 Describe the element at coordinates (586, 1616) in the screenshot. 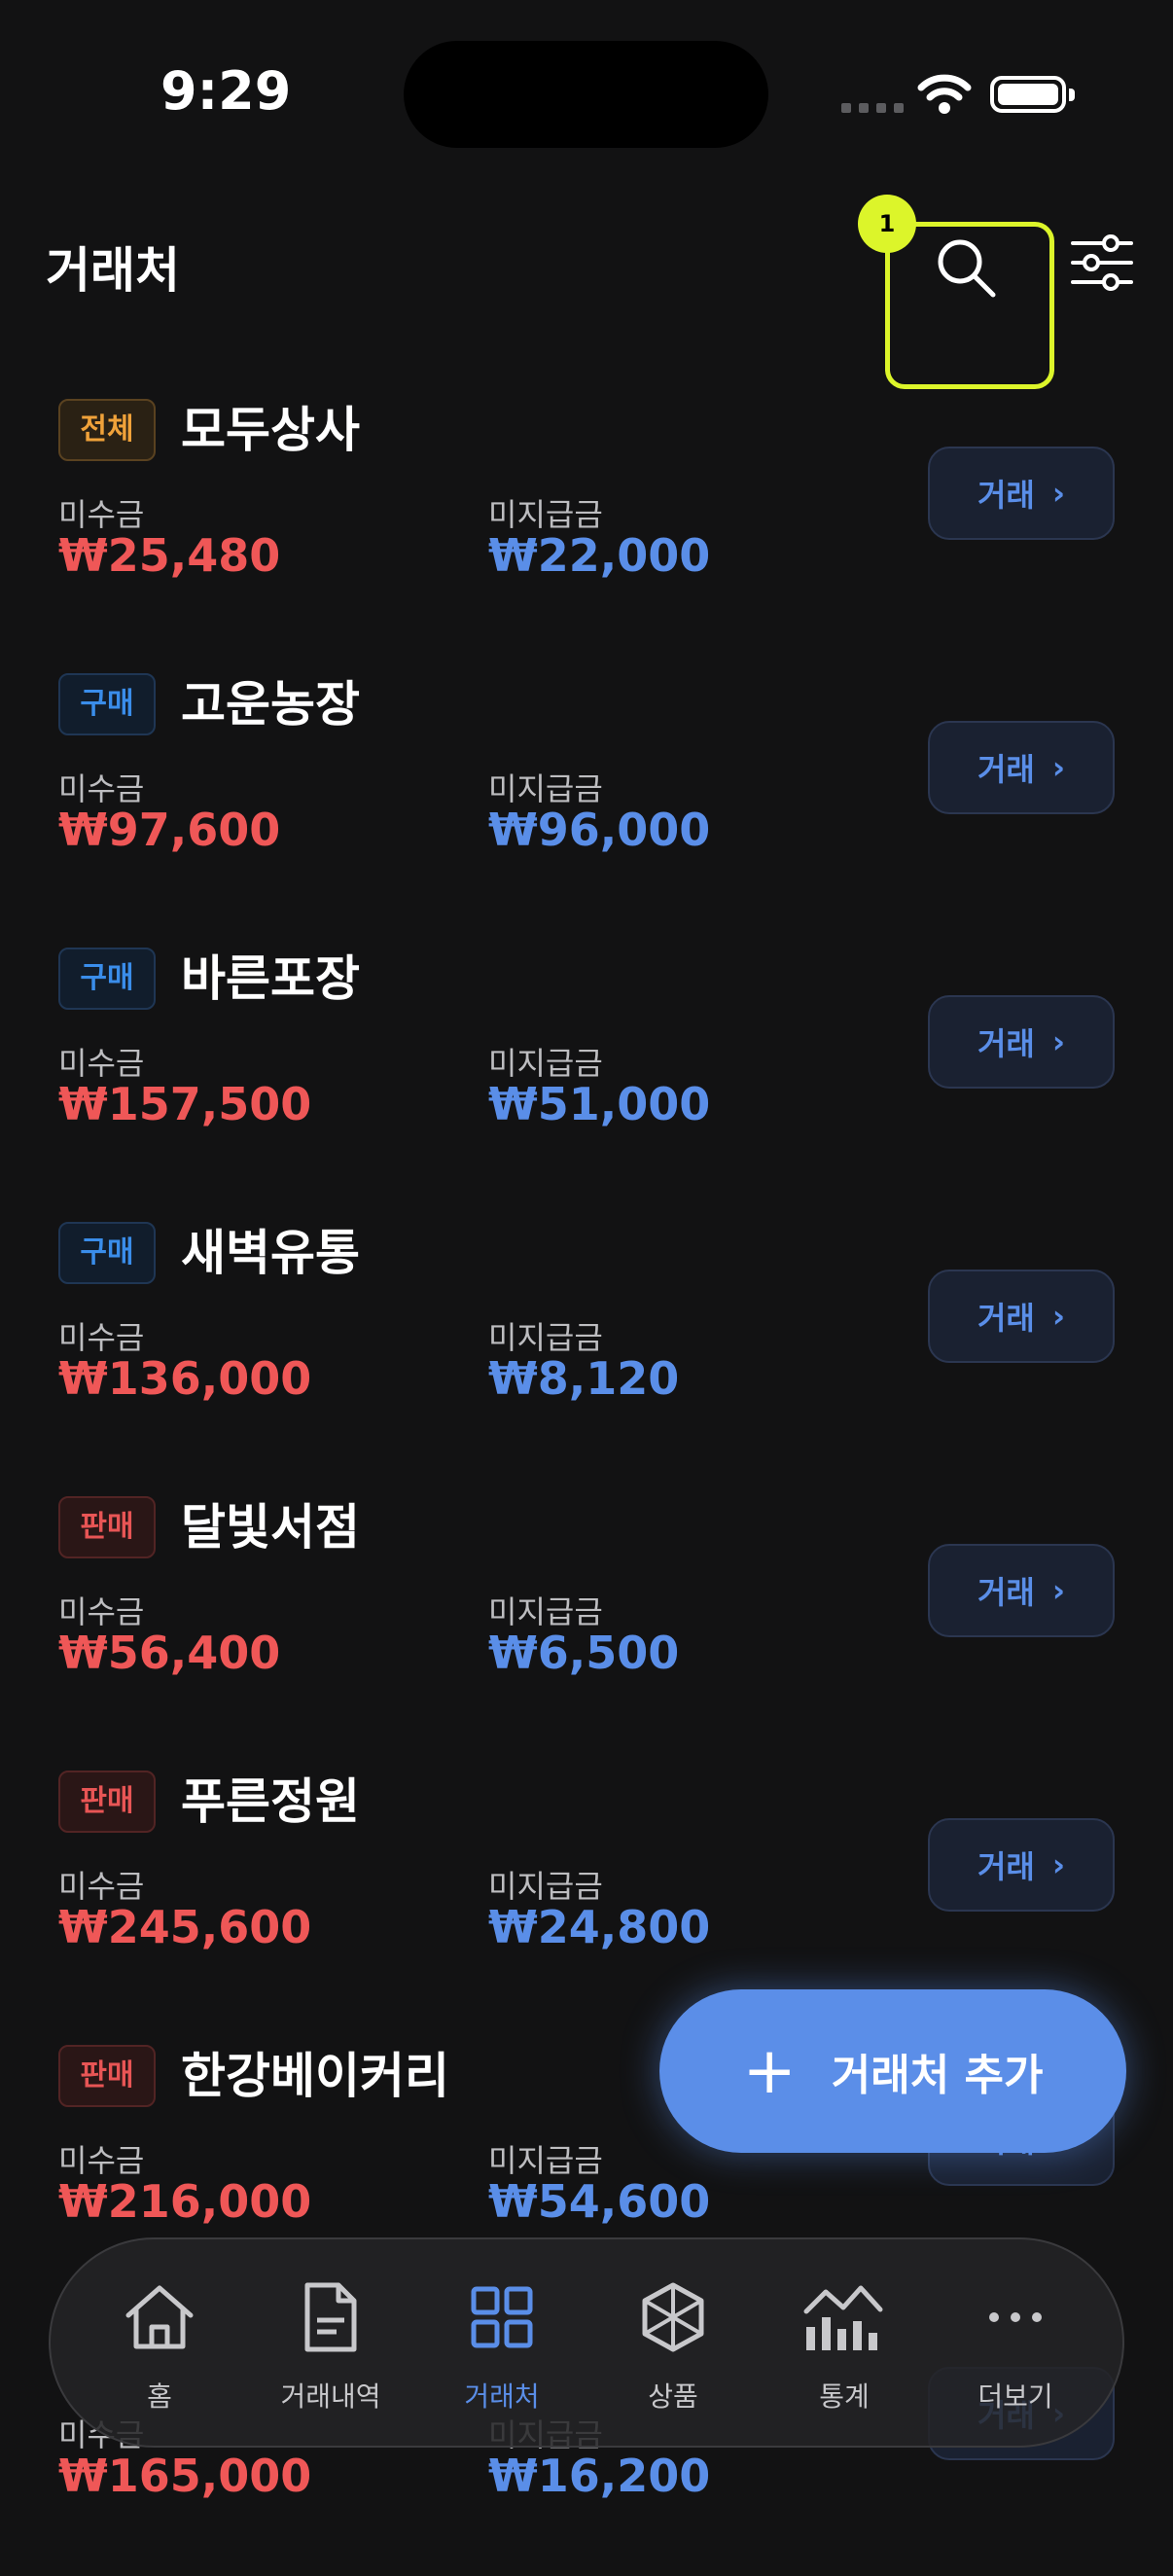

I see `vendor-row: 판매 달빛서점 미수금 ₩56,400 미지급금 ₩6,500 거래 ›` at that location.